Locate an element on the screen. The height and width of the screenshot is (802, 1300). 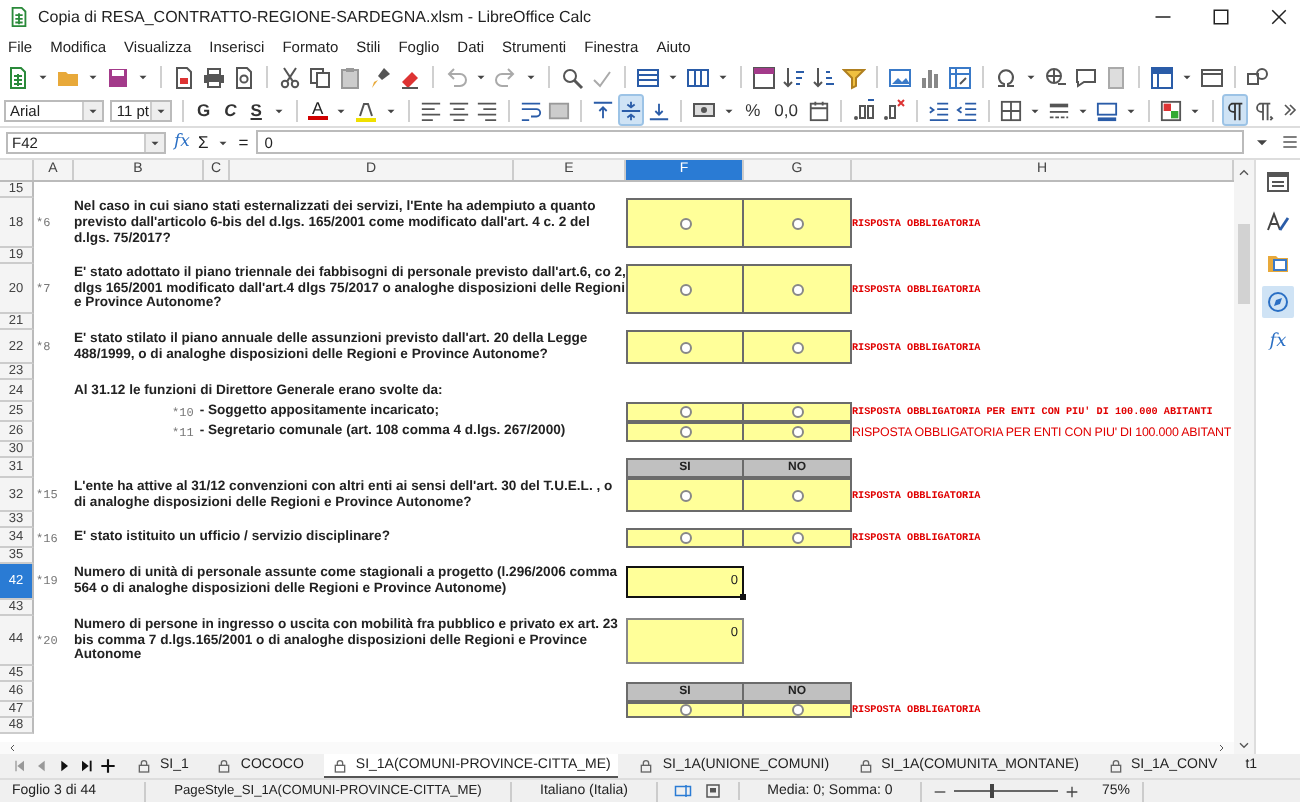
zoom-in-icon is located at coordinates (1072, 791).